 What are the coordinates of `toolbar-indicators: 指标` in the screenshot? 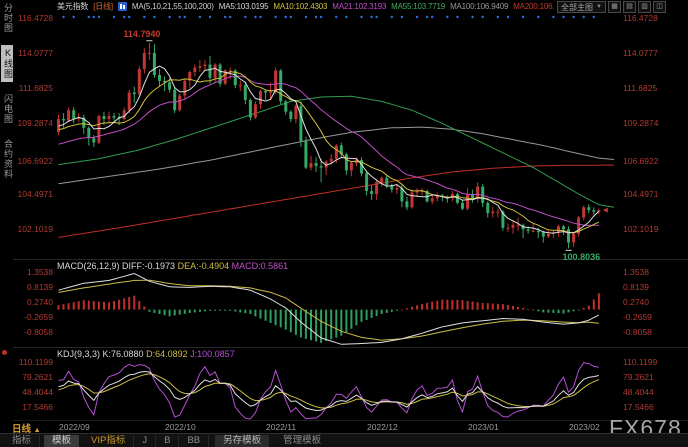 It's located at (22, 441).